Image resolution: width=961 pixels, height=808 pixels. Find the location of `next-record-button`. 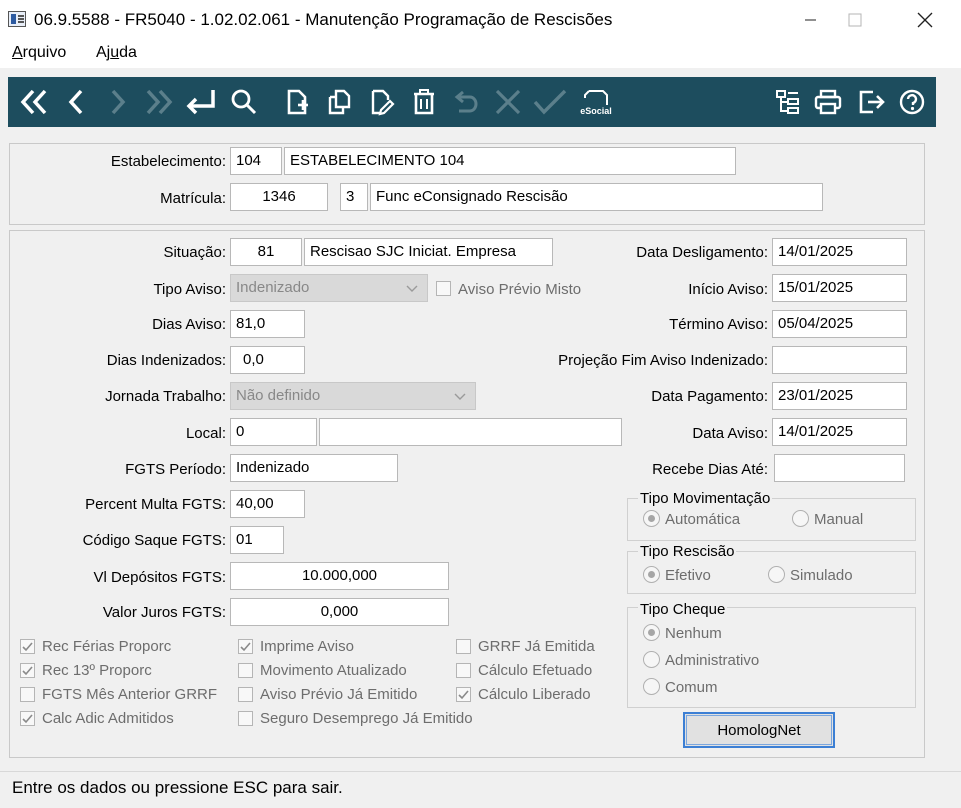

next-record-button is located at coordinates (118, 102).